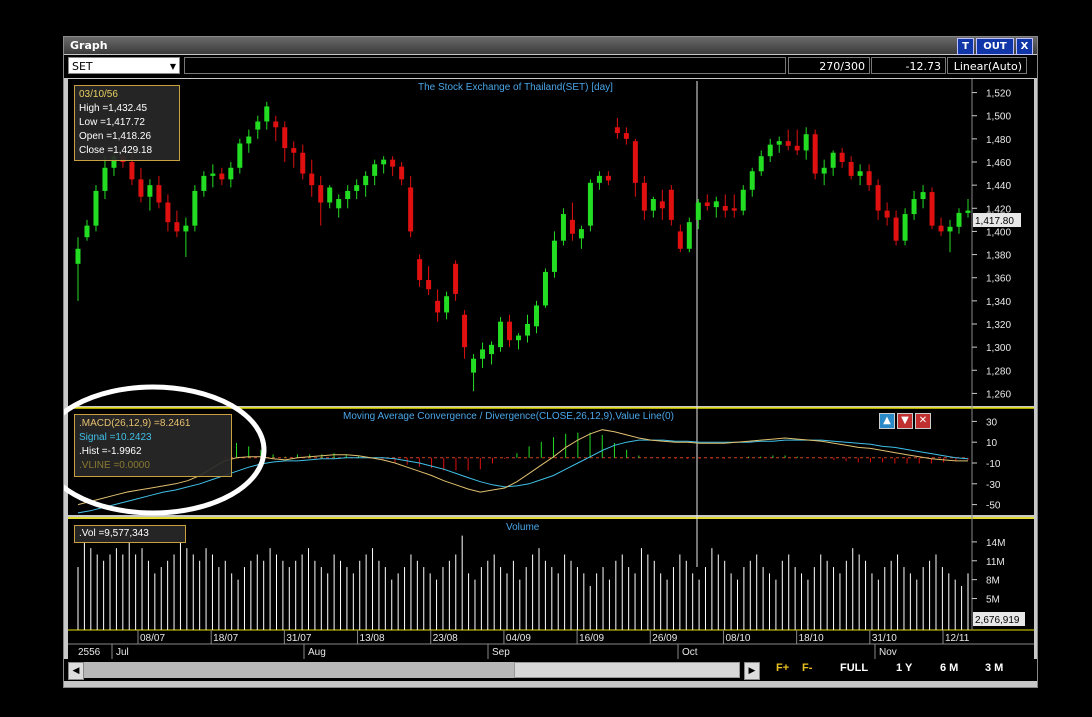  I want to click on navigation-bar: ◀ ▶ F+ F- FULL 1 Y 6 M 3 M, so click(550, 670).